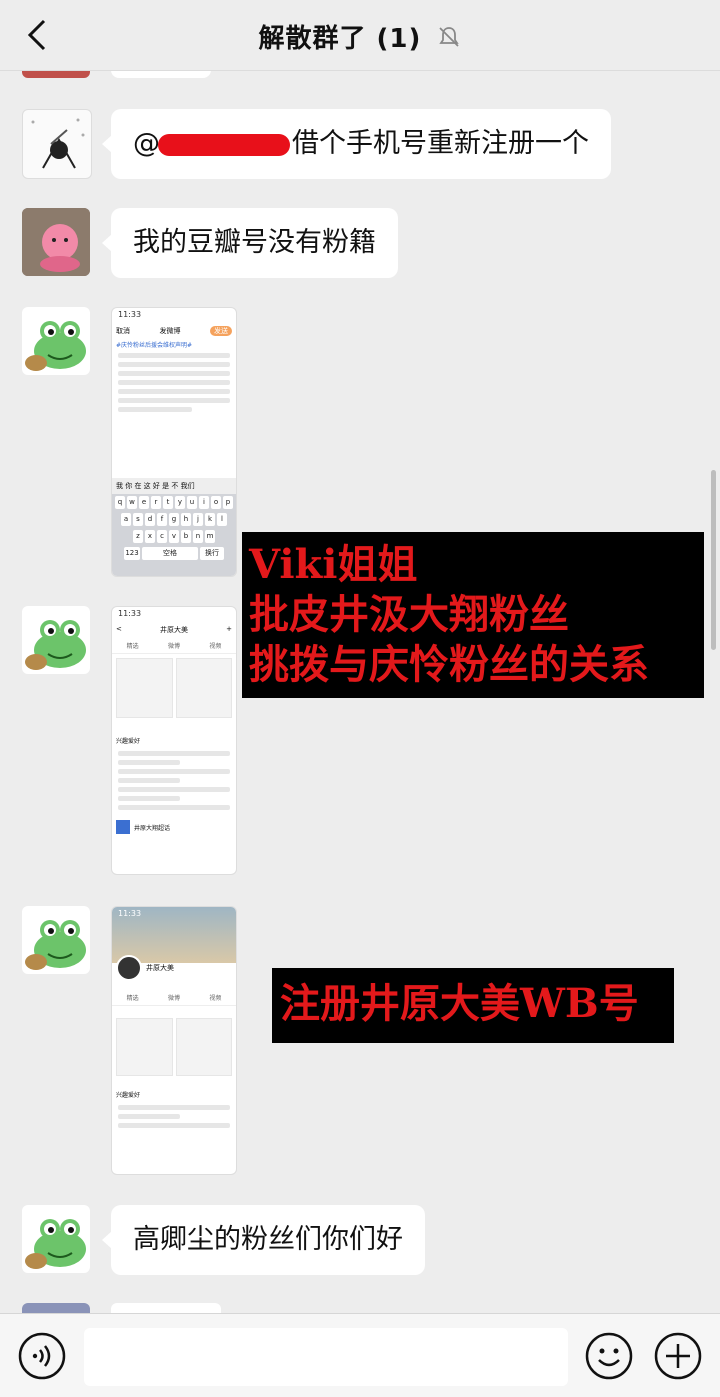 Image resolution: width=720 pixels, height=1397 pixels. Describe the element at coordinates (119, 629) in the screenshot. I see `back-label: <` at that location.